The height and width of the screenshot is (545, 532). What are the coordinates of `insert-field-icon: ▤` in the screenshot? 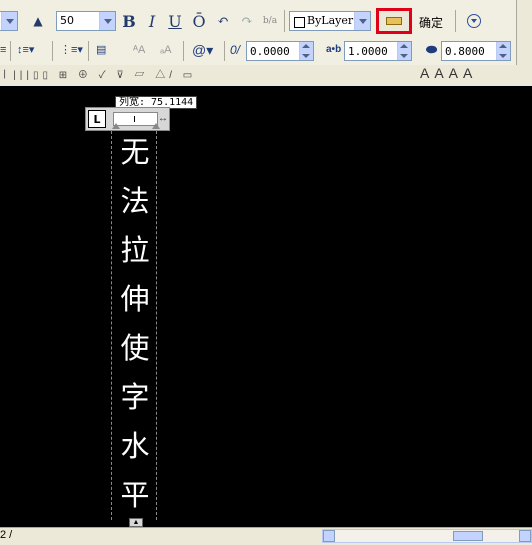 It's located at (101, 49).